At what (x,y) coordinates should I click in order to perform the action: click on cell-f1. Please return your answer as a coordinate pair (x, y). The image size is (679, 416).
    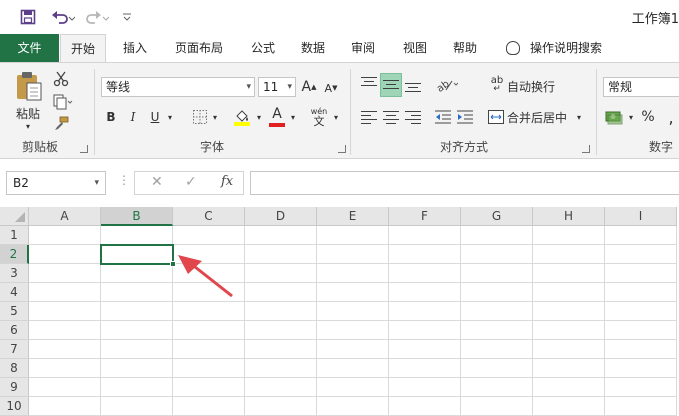
    Looking at the image, I should click on (425, 235).